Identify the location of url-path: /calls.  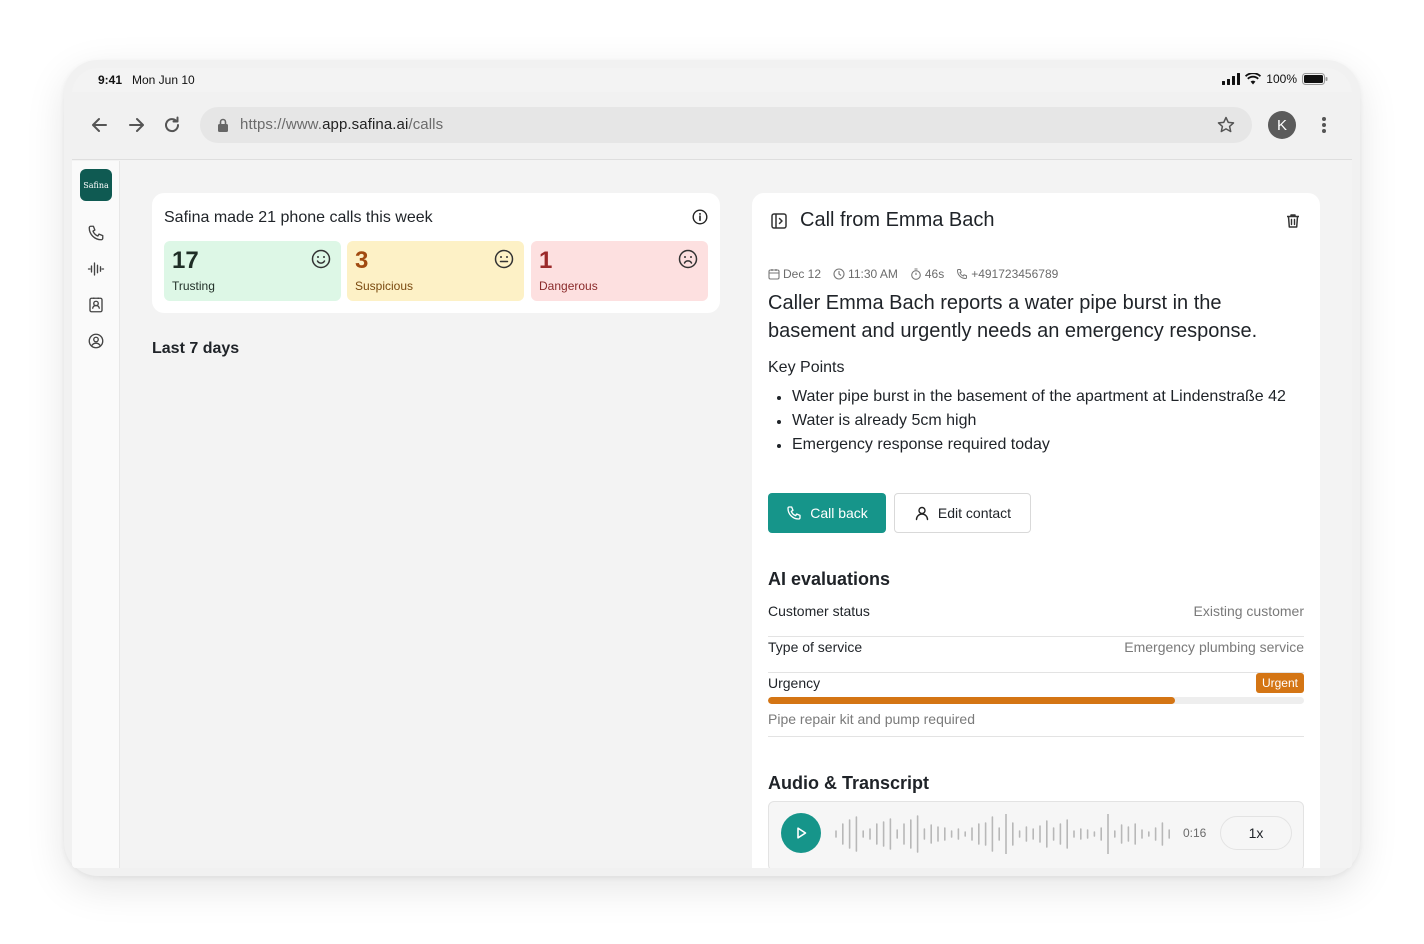
(426, 124).